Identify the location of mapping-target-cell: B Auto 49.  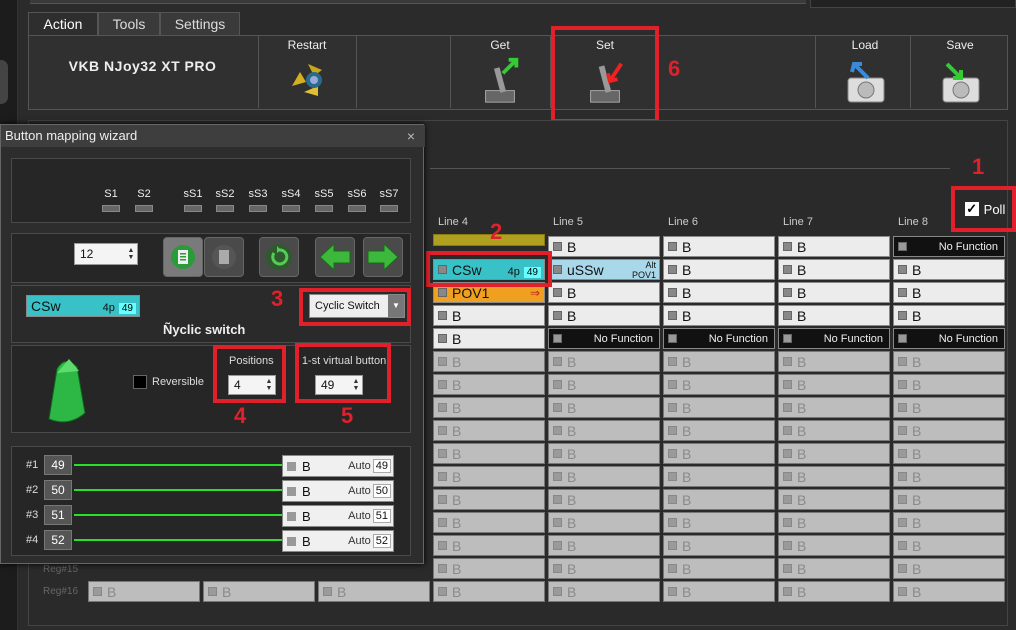
(338, 466).